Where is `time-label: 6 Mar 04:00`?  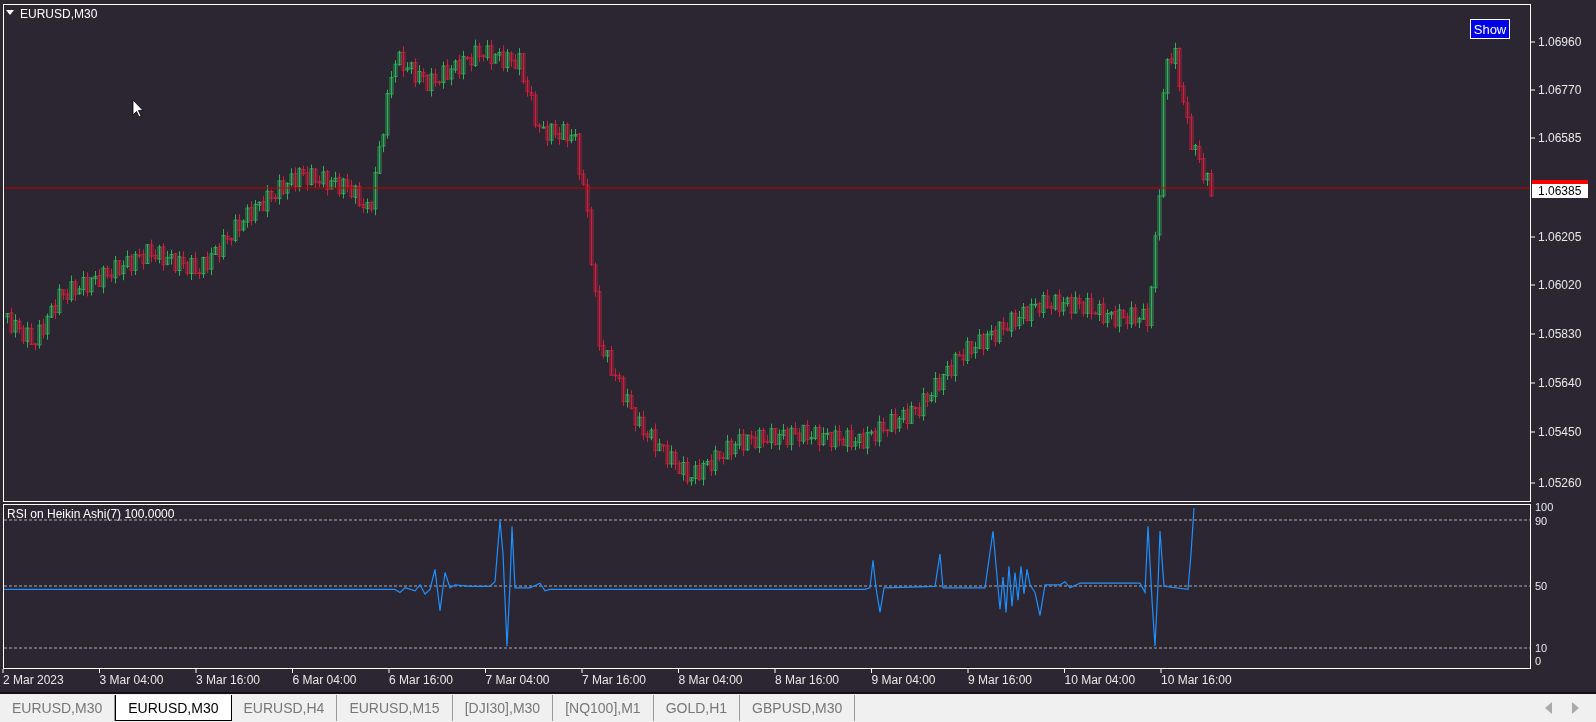
time-label: 6 Mar 04:00 is located at coordinates (324, 680).